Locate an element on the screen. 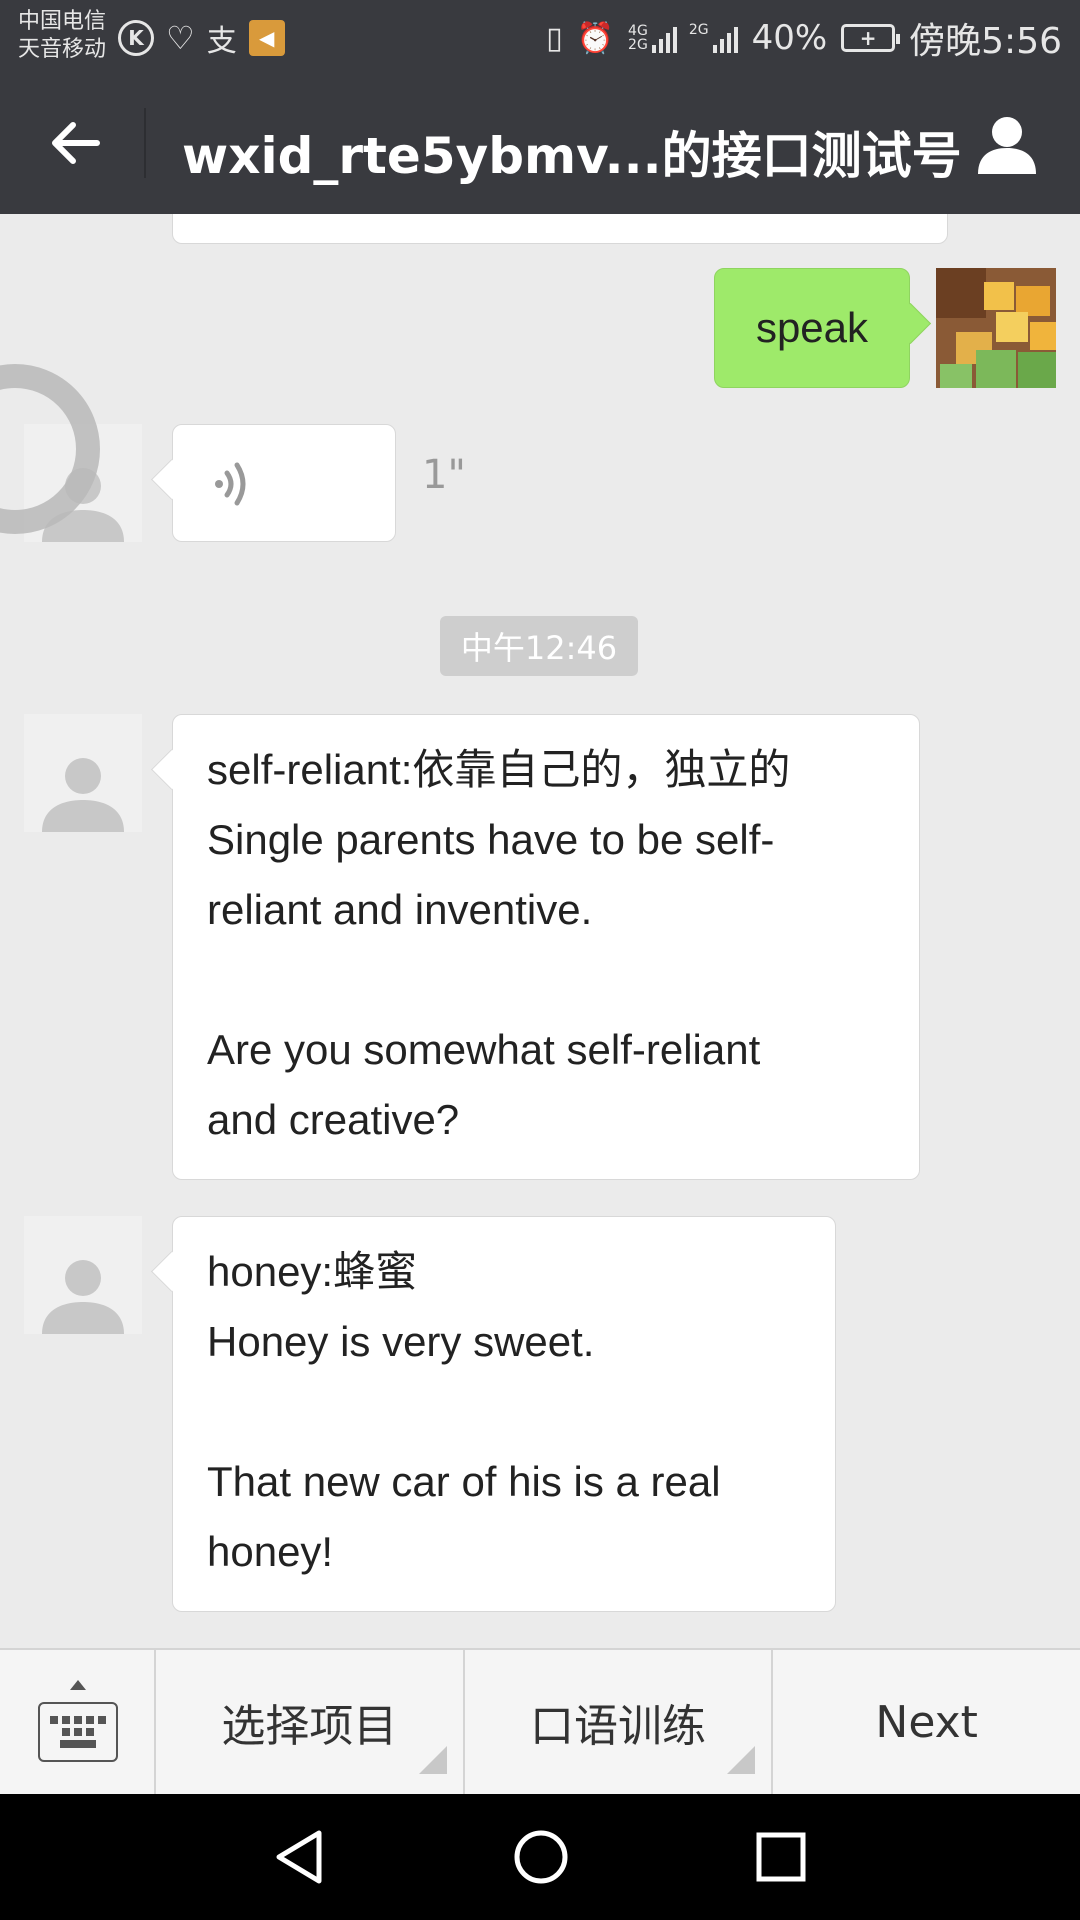 The height and width of the screenshot is (1920, 1080). sent-message-bubble: speak is located at coordinates (812, 328).